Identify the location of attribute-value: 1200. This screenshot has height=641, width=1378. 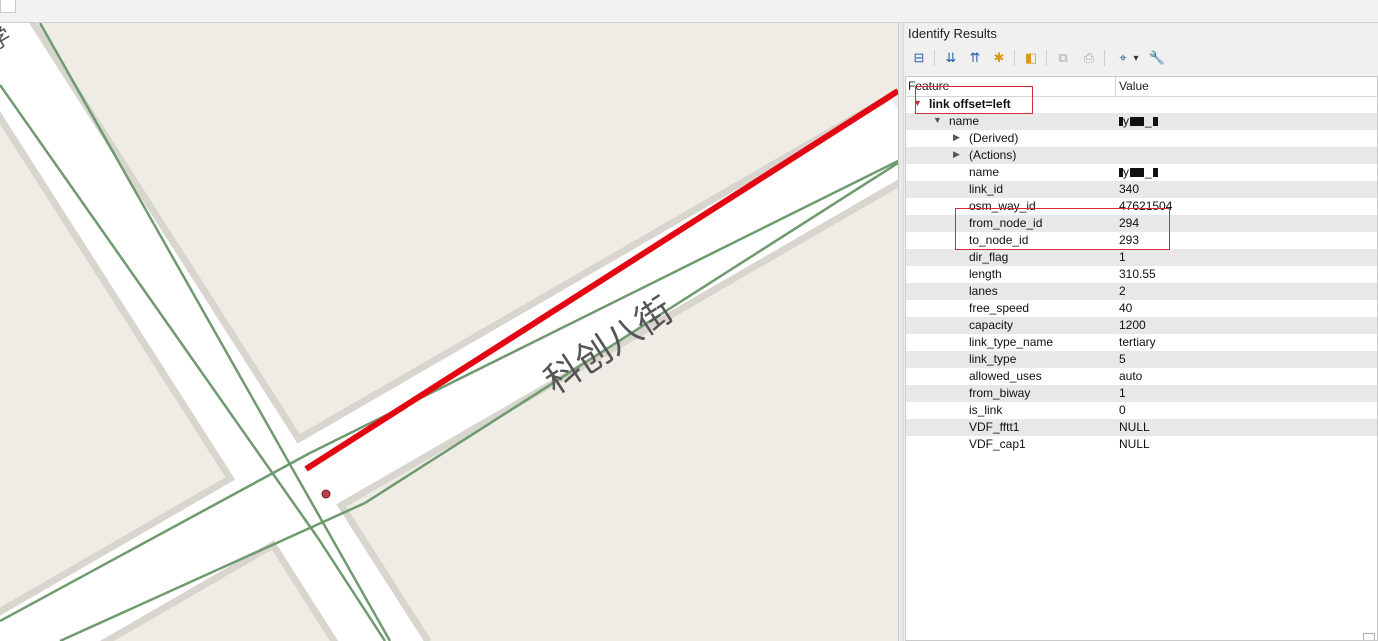
(1132, 325).